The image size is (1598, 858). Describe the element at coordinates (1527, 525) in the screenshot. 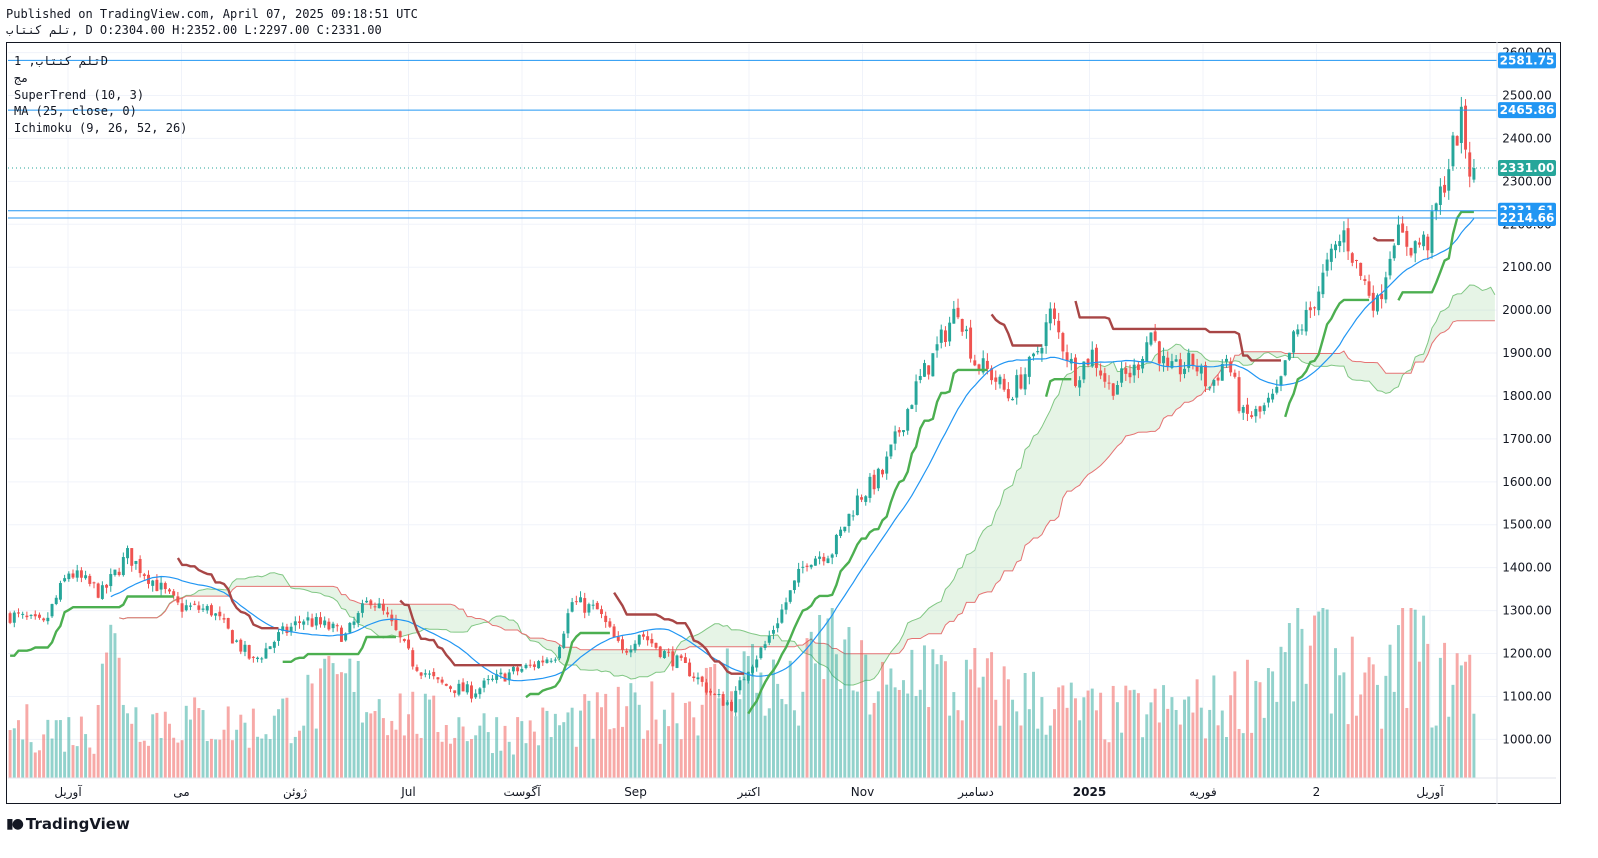

I see `y-tick-label: 1500.00` at that location.